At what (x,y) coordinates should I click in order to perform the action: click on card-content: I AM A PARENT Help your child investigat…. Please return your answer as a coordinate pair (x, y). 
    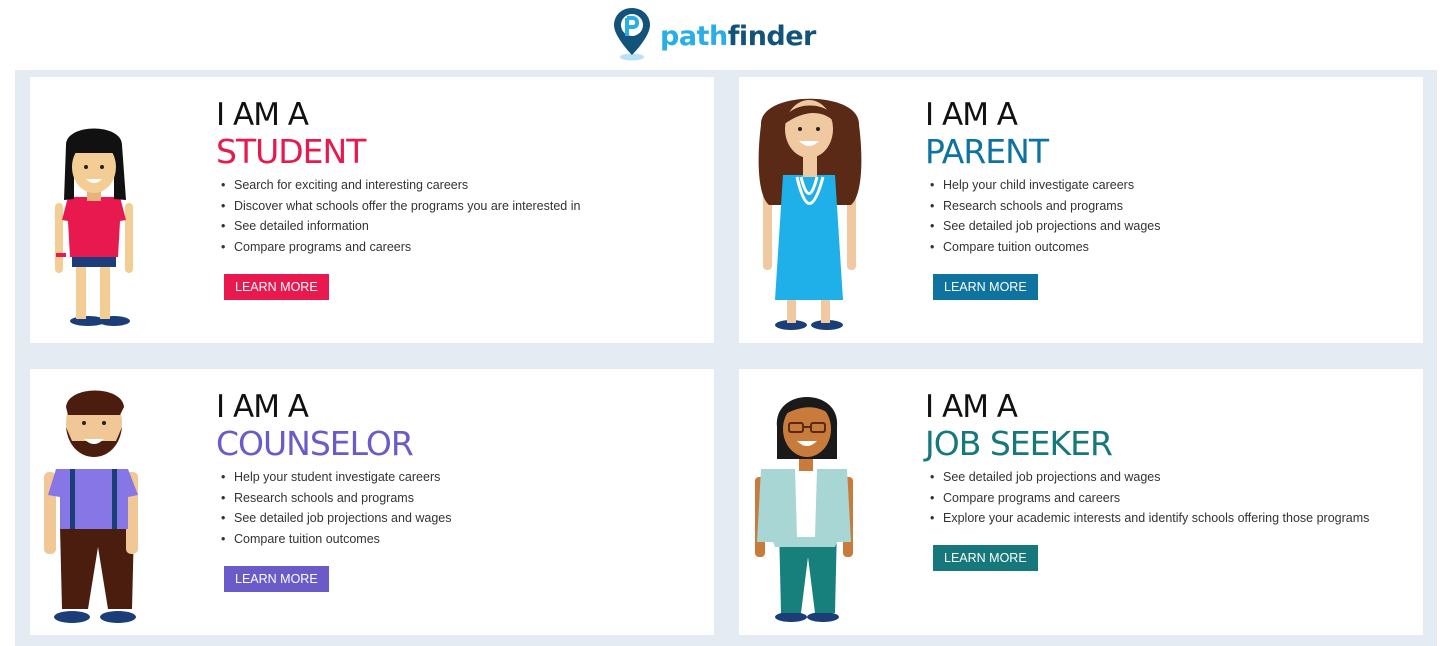
    Looking at the image, I should click on (1043, 198).